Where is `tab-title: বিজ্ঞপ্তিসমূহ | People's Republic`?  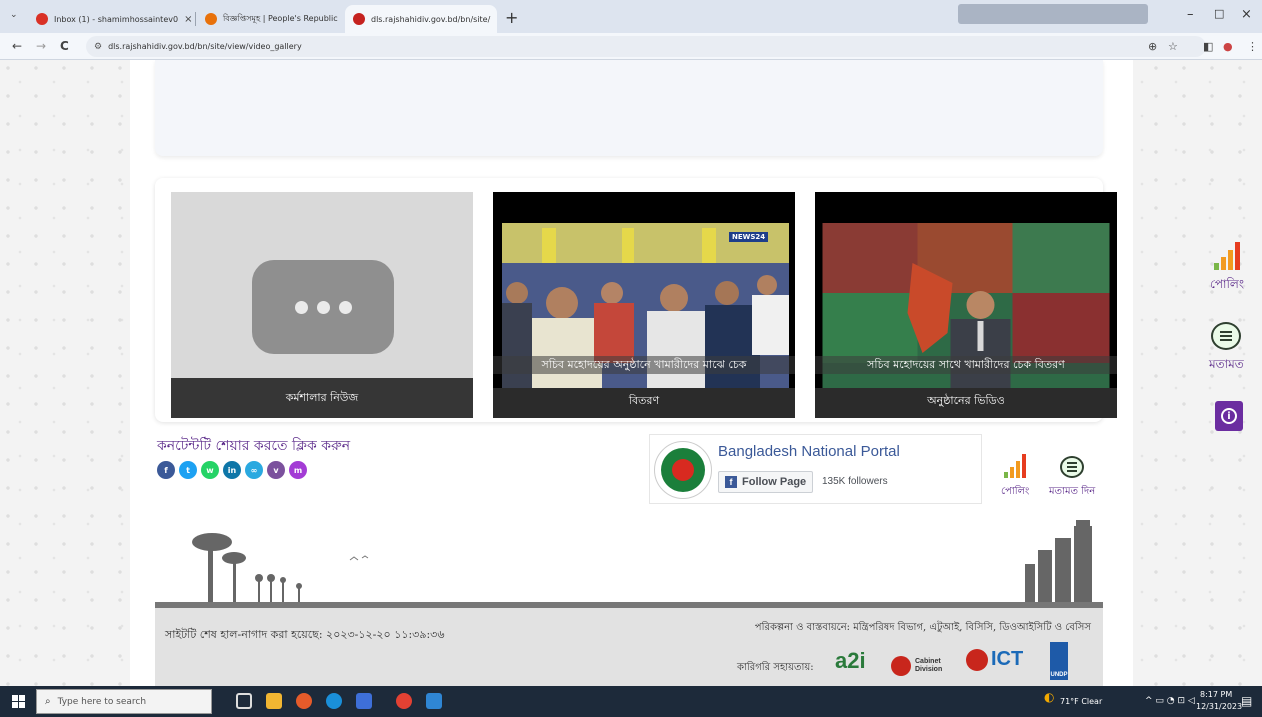 tab-title: বিজ্ঞপ্তিসমূহ | People's Republic is located at coordinates (280, 18).